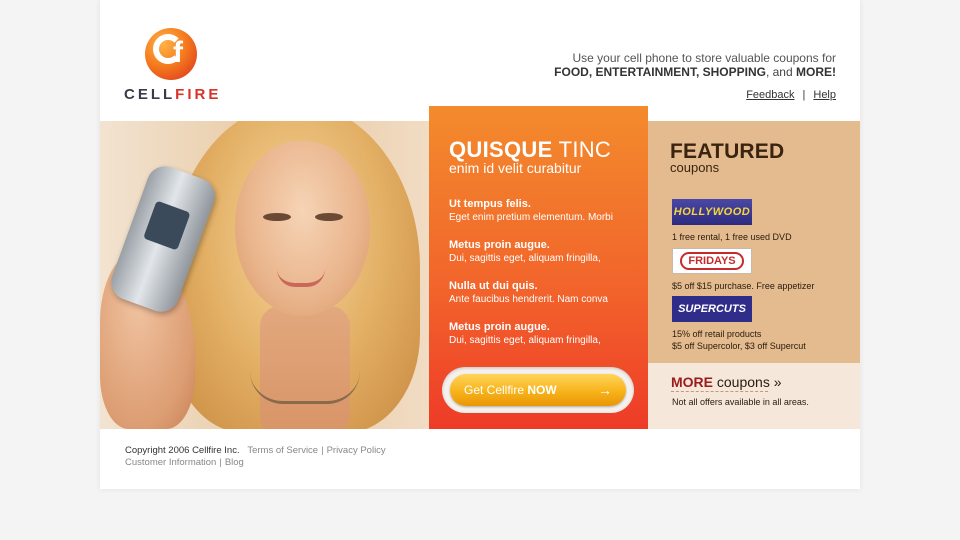 This screenshot has height=540, width=960. What do you see at coordinates (282, 450) in the screenshot?
I see `terms-of-service-link: Terms of Service` at bounding box center [282, 450].